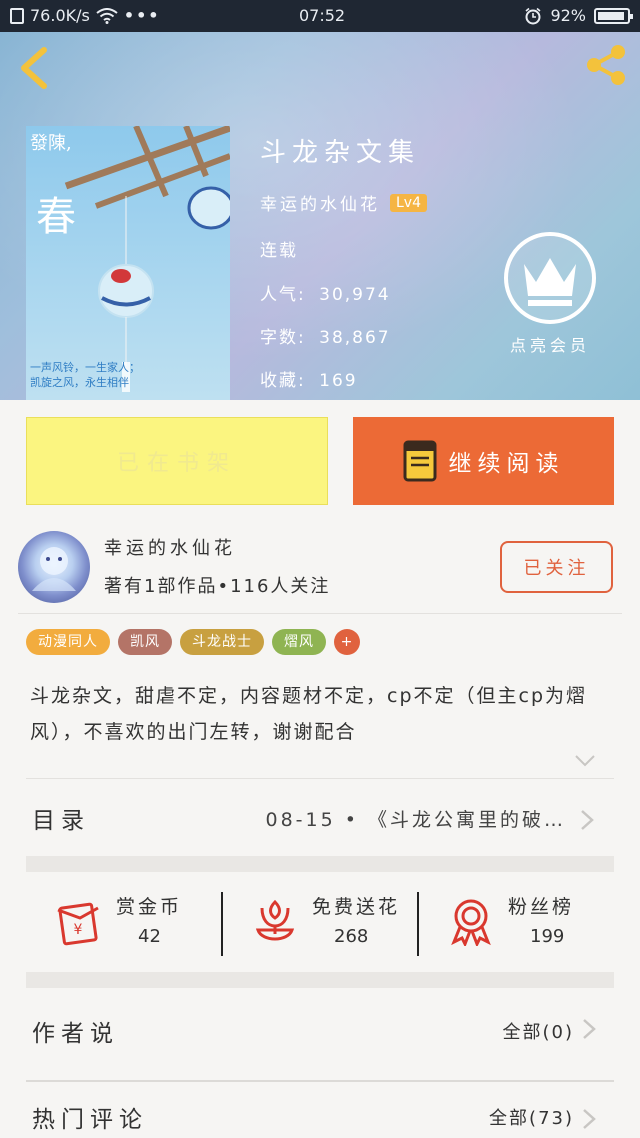 Image resolution: width=640 pixels, height=1138 pixels. Describe the element at coordinates (279, 251) in the screenshot. I see `book-status: 连载` at that location.